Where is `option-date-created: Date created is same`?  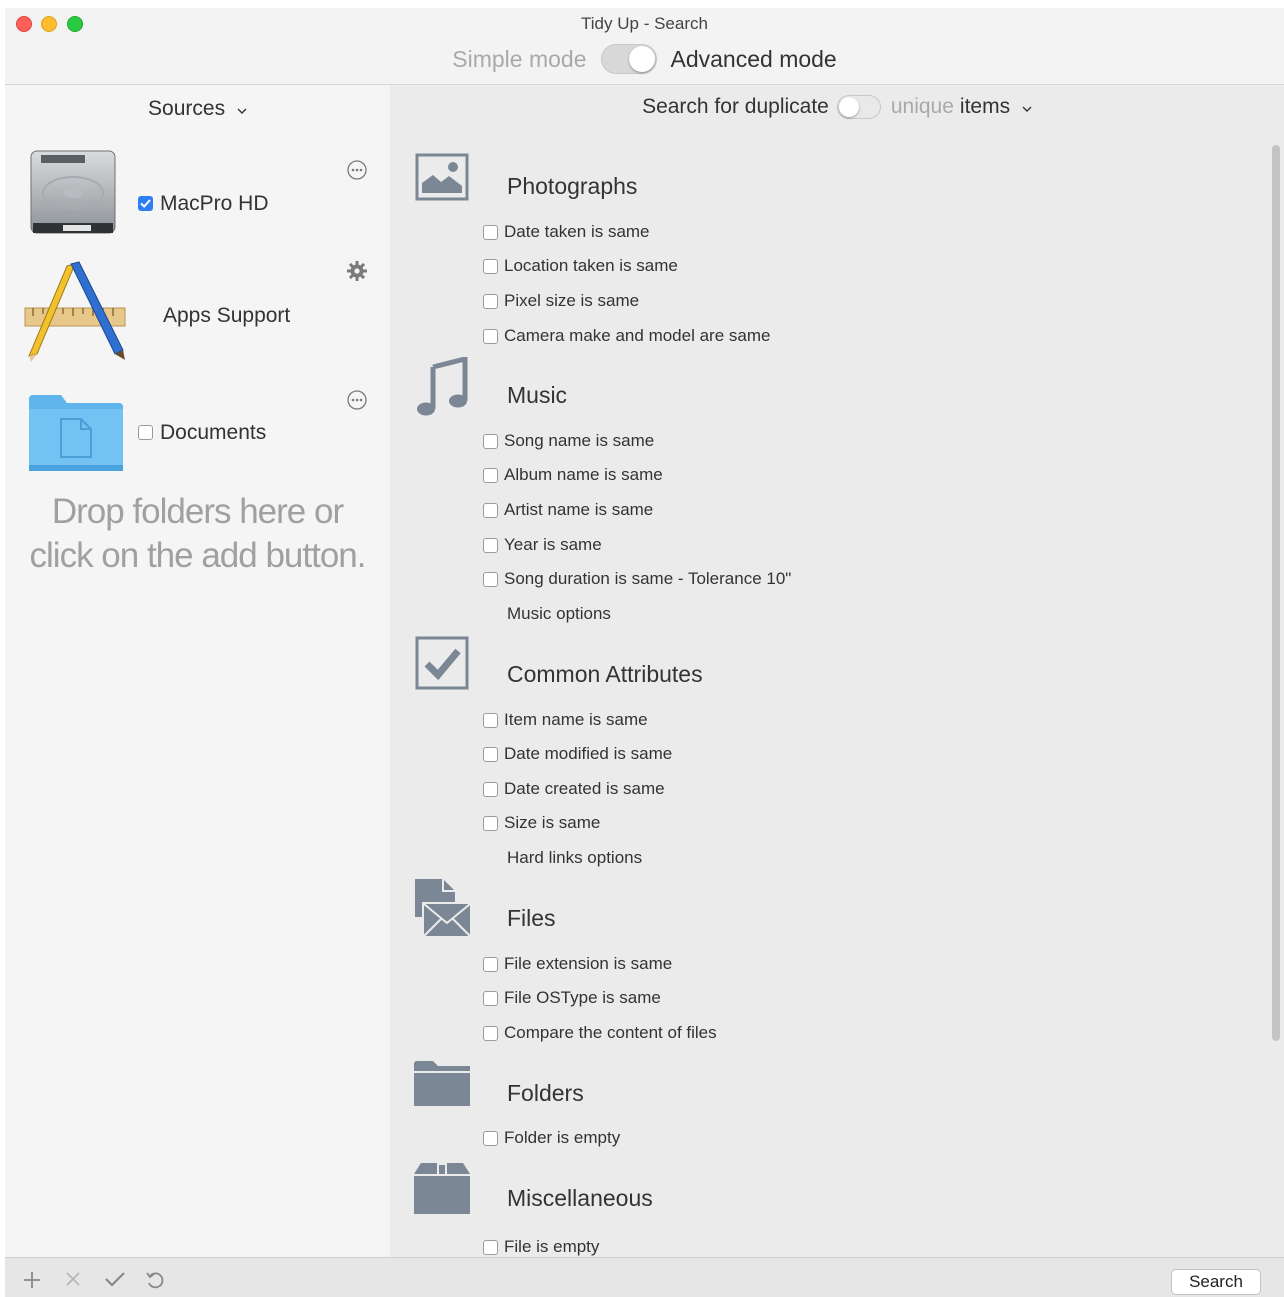 option-date-created: Date created is same is located at coordinates (574, 789).